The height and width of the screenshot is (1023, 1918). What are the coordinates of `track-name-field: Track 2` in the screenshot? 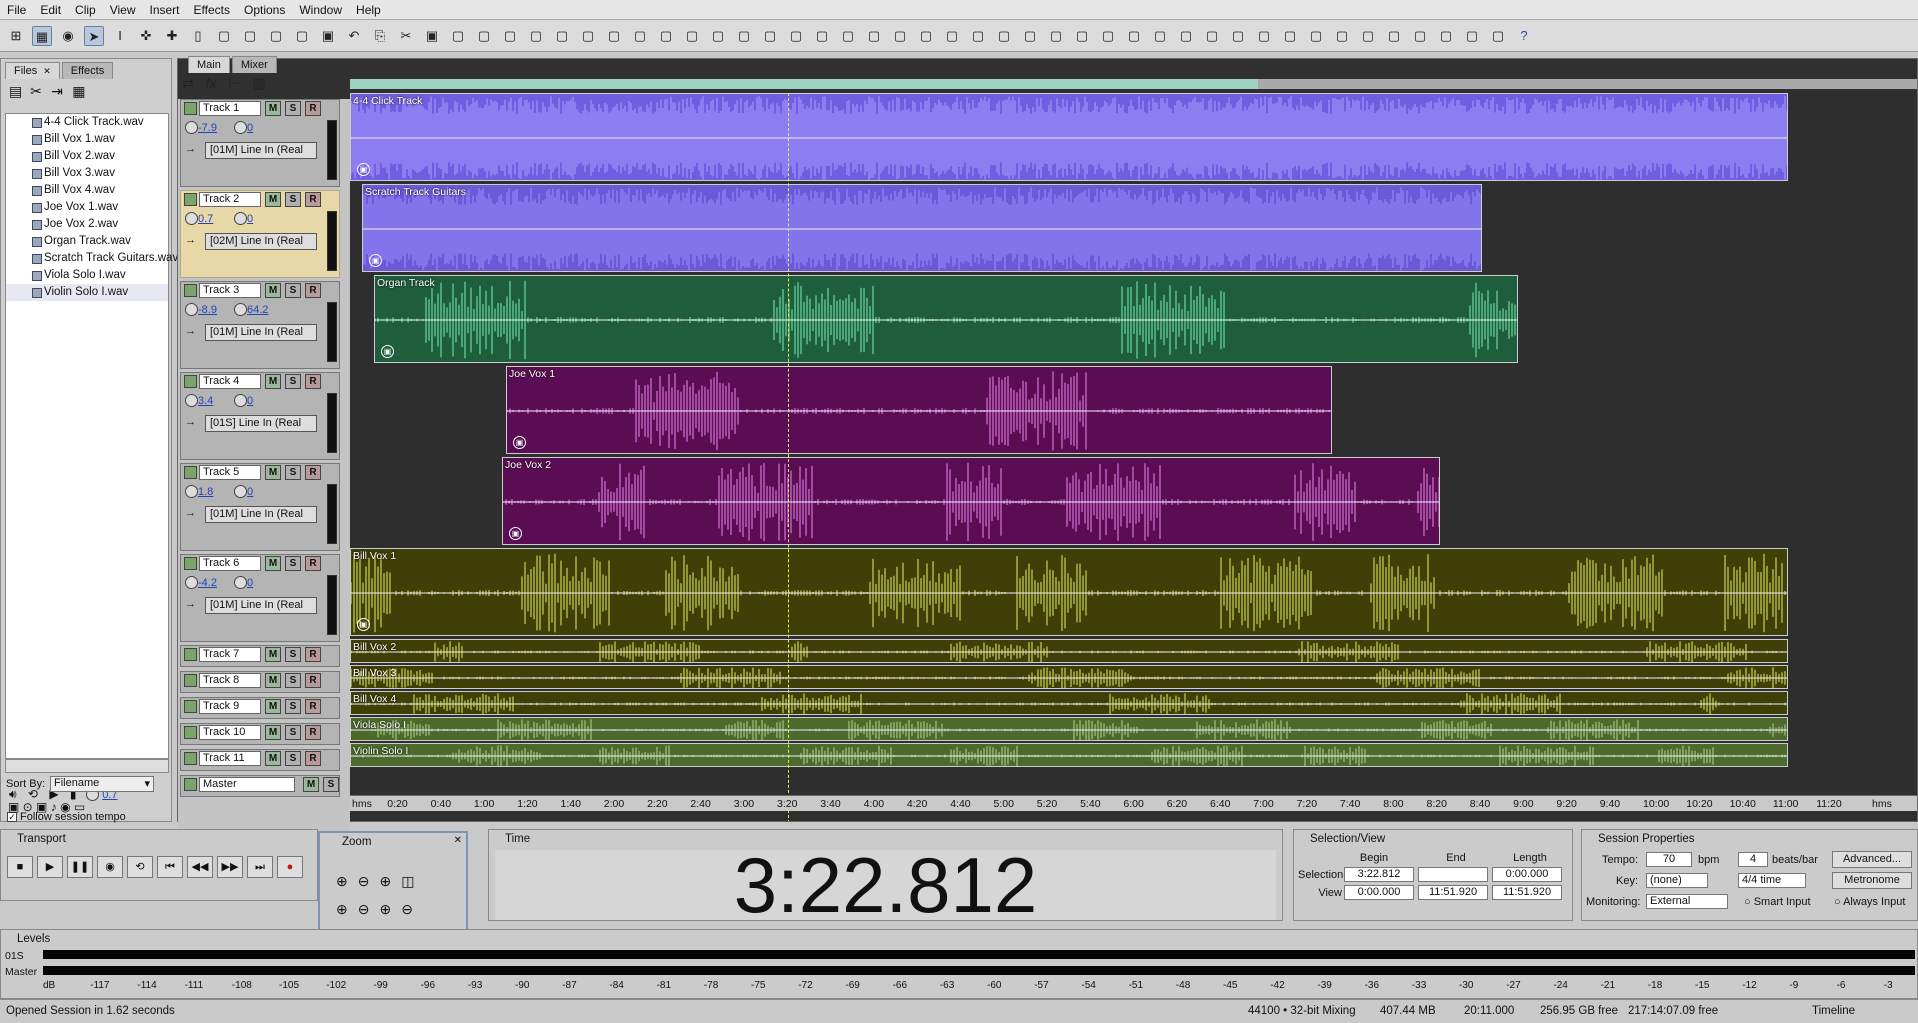 It's located at (230, 199).